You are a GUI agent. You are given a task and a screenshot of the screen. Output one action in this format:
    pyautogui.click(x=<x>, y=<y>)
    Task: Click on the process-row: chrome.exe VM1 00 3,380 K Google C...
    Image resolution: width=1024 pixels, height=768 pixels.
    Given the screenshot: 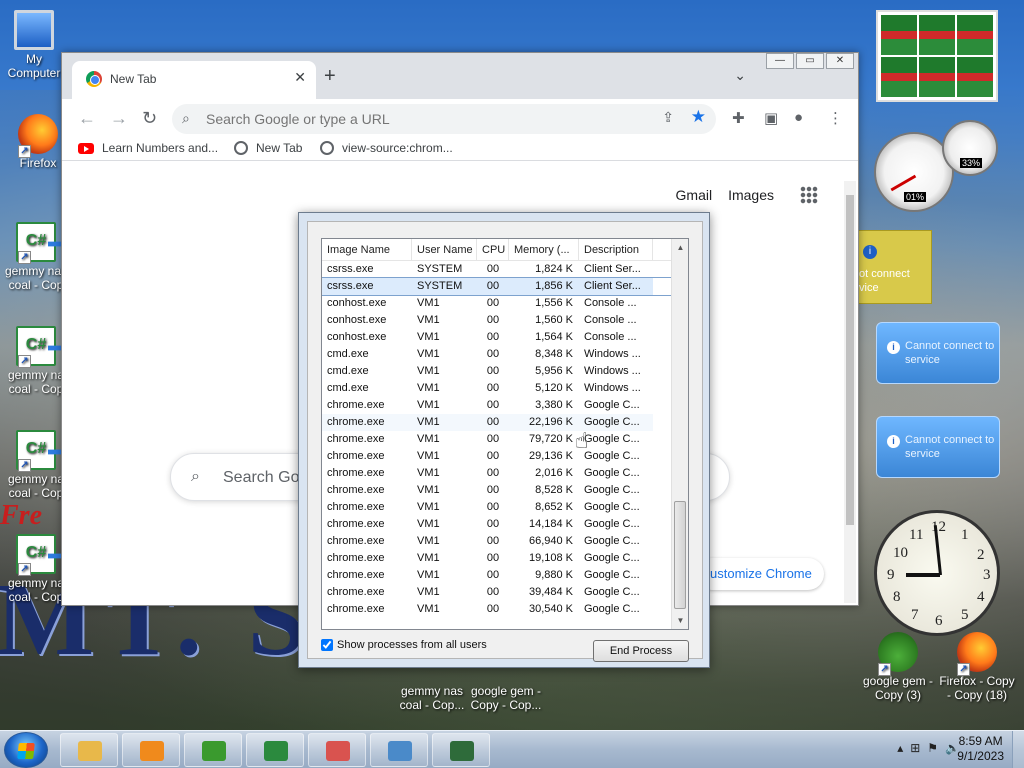 What is the action you would take?
    pyautogui.click(x=505, y=405)
    